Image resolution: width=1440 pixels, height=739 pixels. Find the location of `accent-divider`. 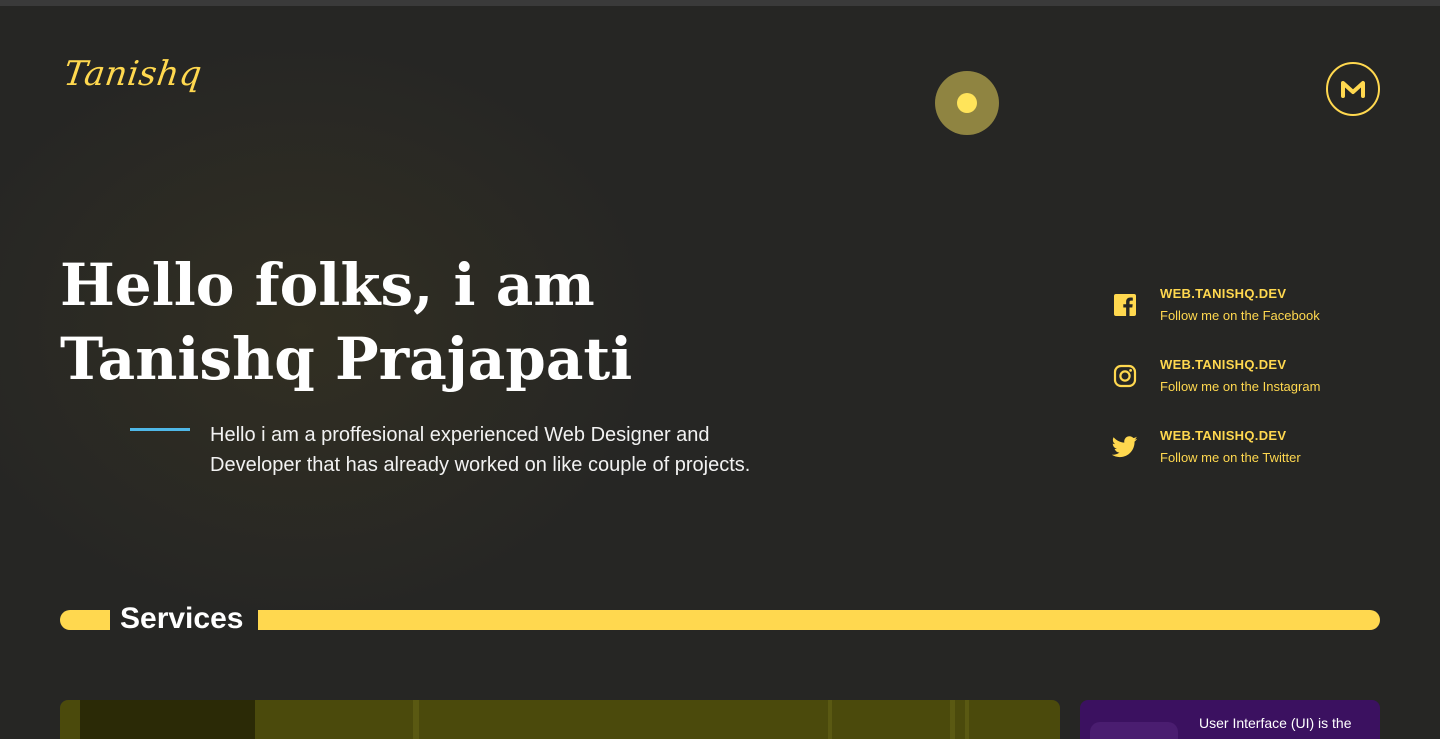

accent-divider is located at coordinates (160, 429).